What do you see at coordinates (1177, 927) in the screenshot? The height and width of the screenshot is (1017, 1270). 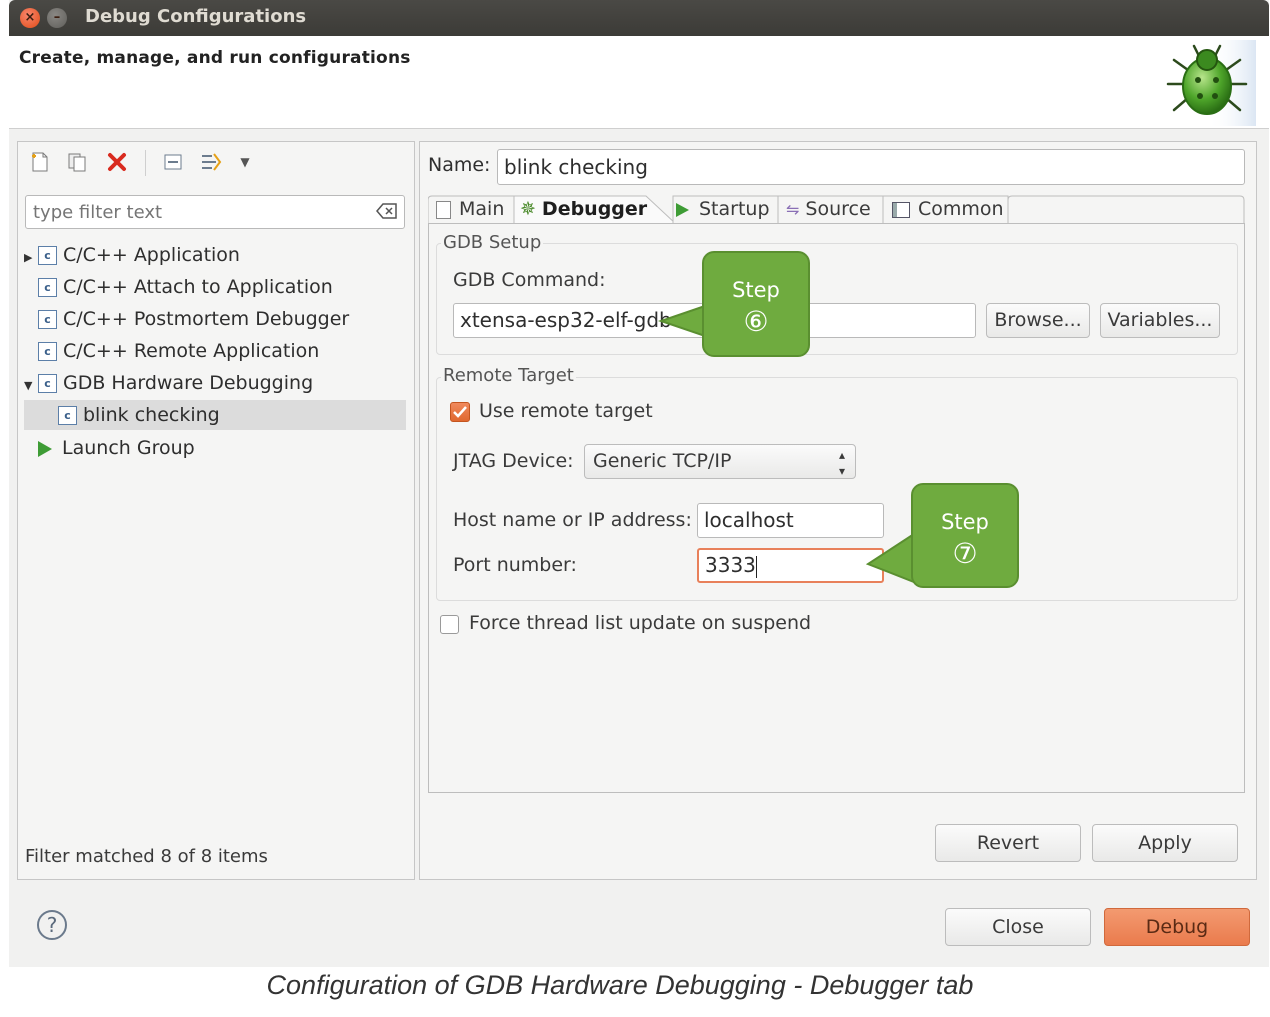 I see `debug-button: Debug` at bounding box center [1177, 927].